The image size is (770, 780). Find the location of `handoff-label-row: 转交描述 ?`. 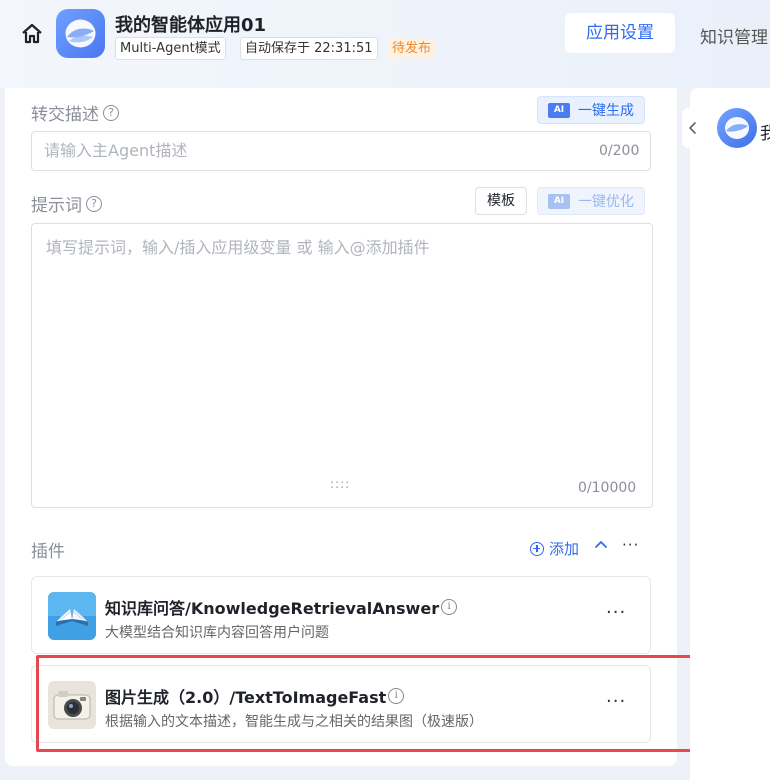

handoff-label-row: 转交描述 ? is located at coordinates (75, 112).